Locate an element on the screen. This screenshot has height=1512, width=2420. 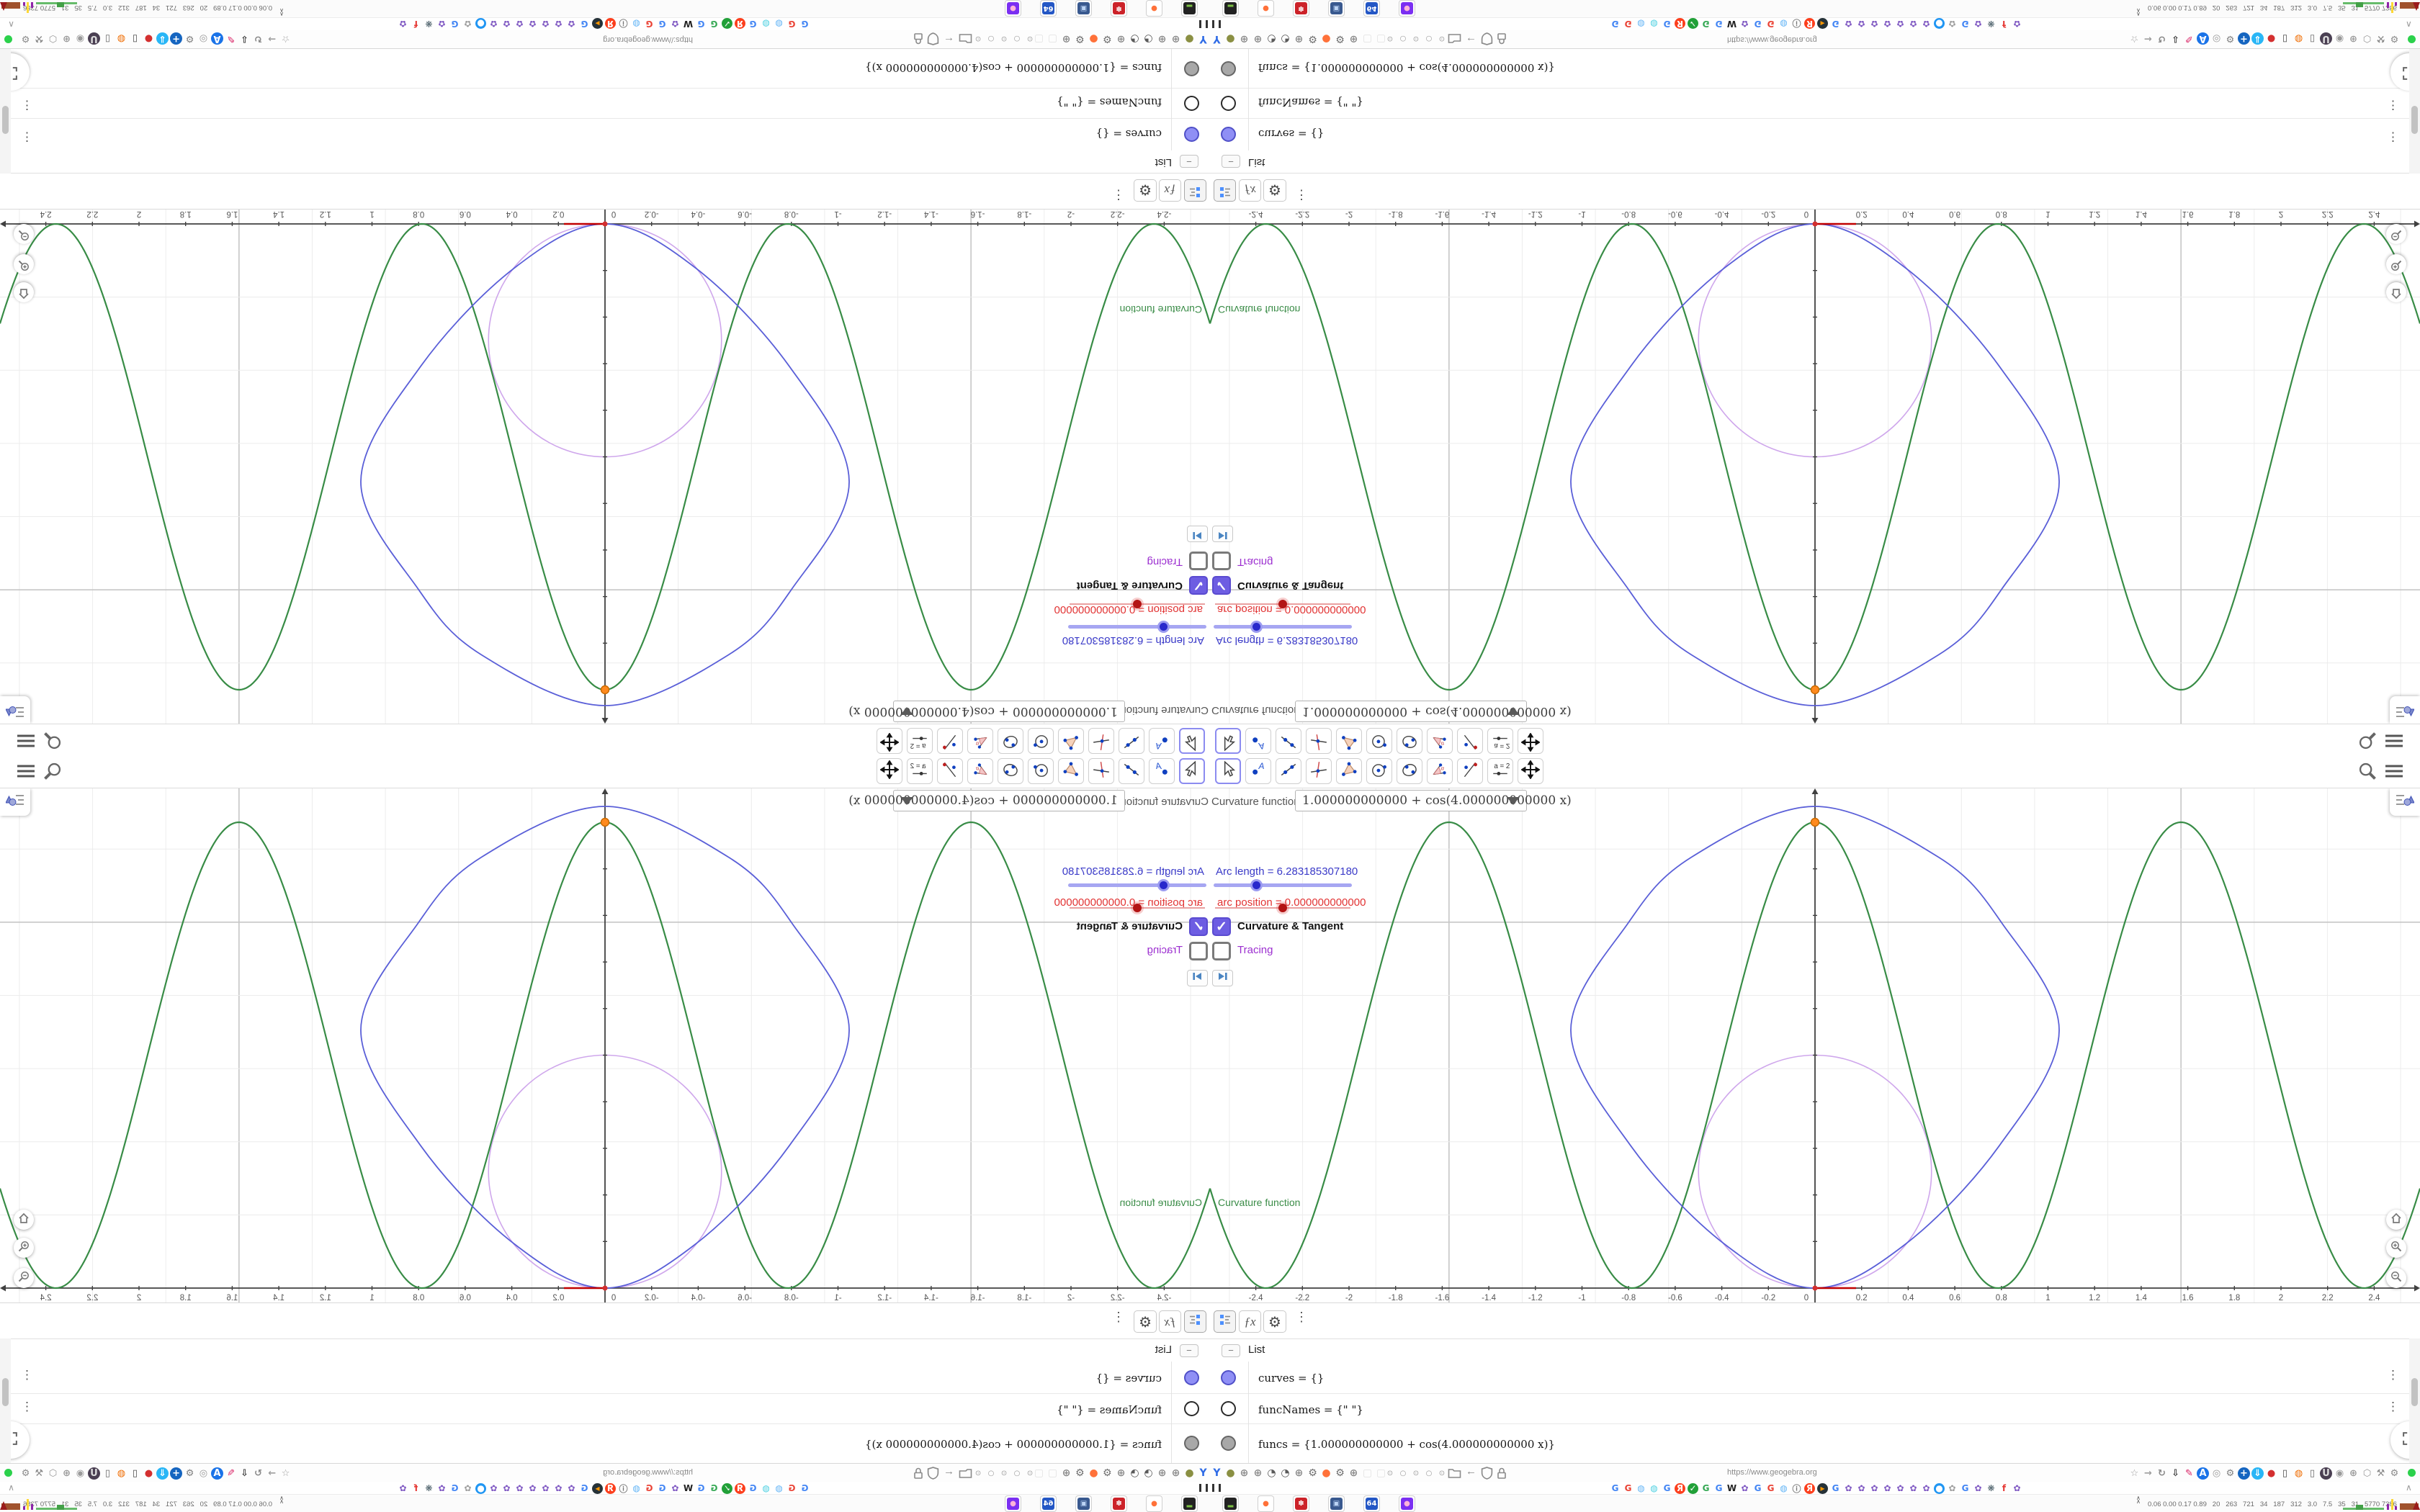
tool-conic-button is located at coordinates (1010, 771).